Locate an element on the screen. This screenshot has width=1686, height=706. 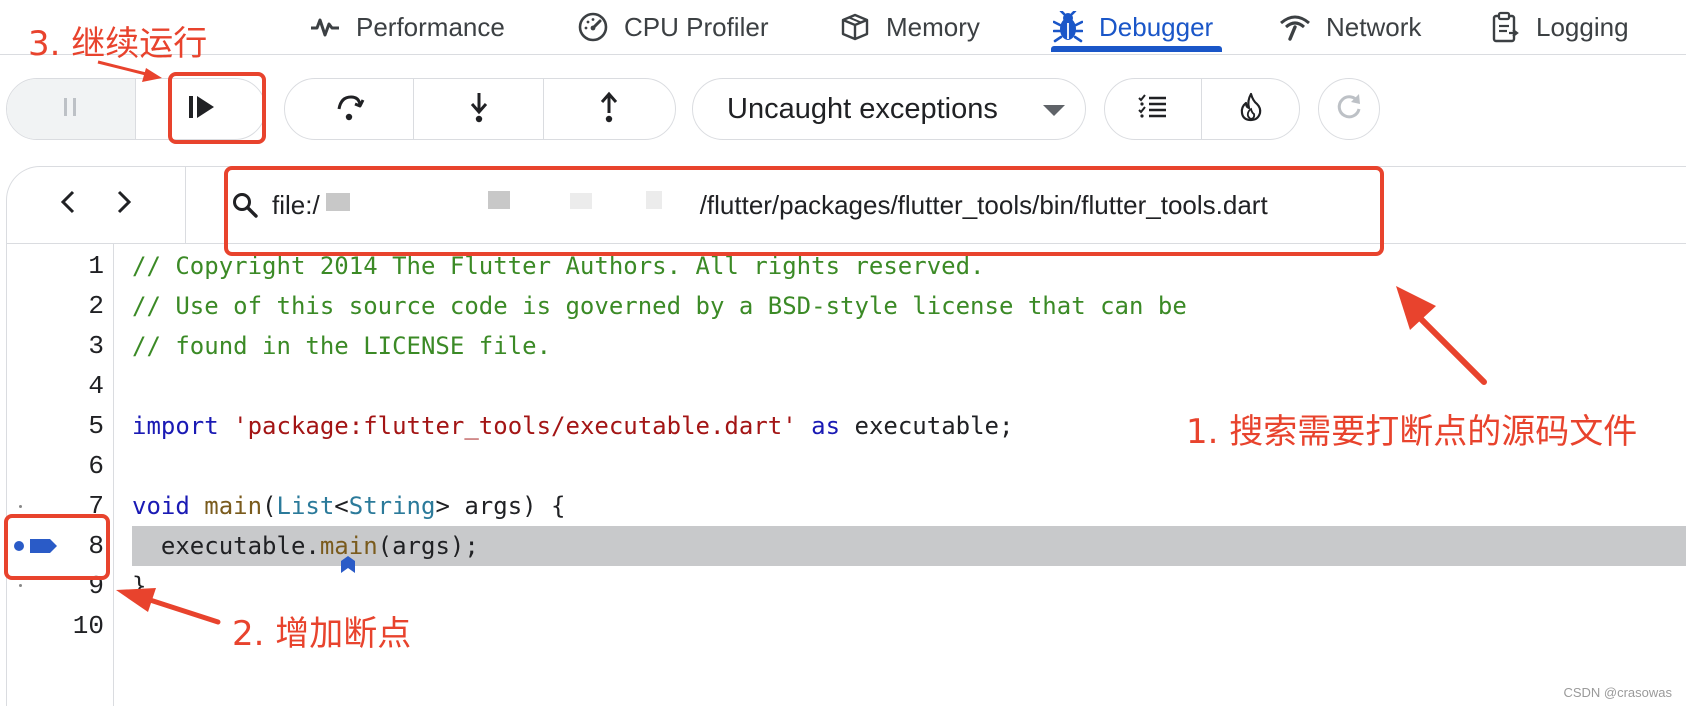
exception-mode-value: Uncaught exceptions is located at coordinates (862, 108).